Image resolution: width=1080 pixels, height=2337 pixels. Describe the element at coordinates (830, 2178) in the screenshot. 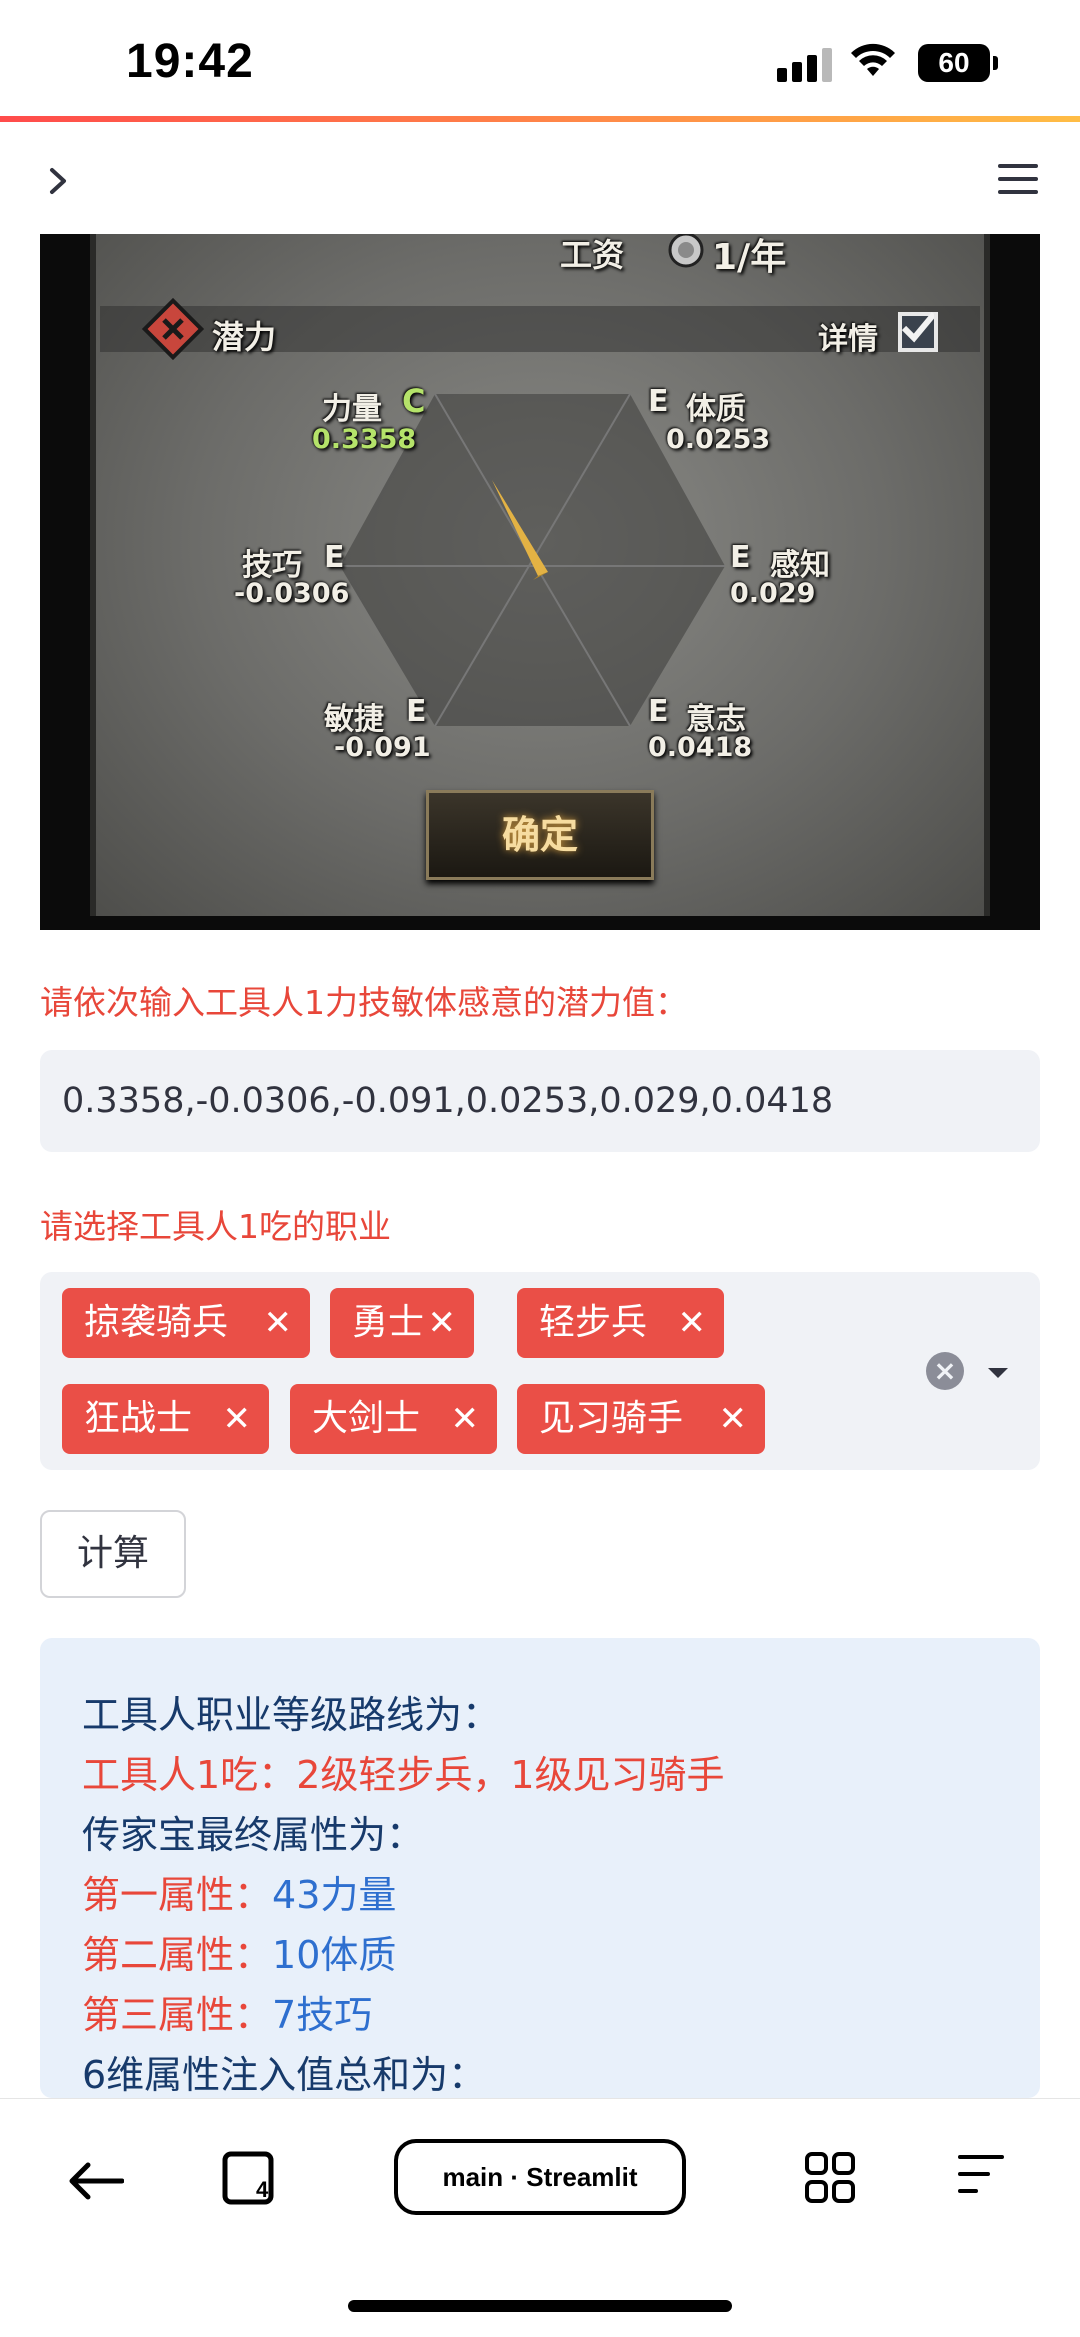

I see `grid-apps-icon` at that location.